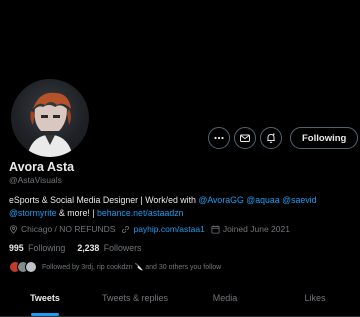  I want to click on joined-item: Joined June 2021, so click(250, 229).